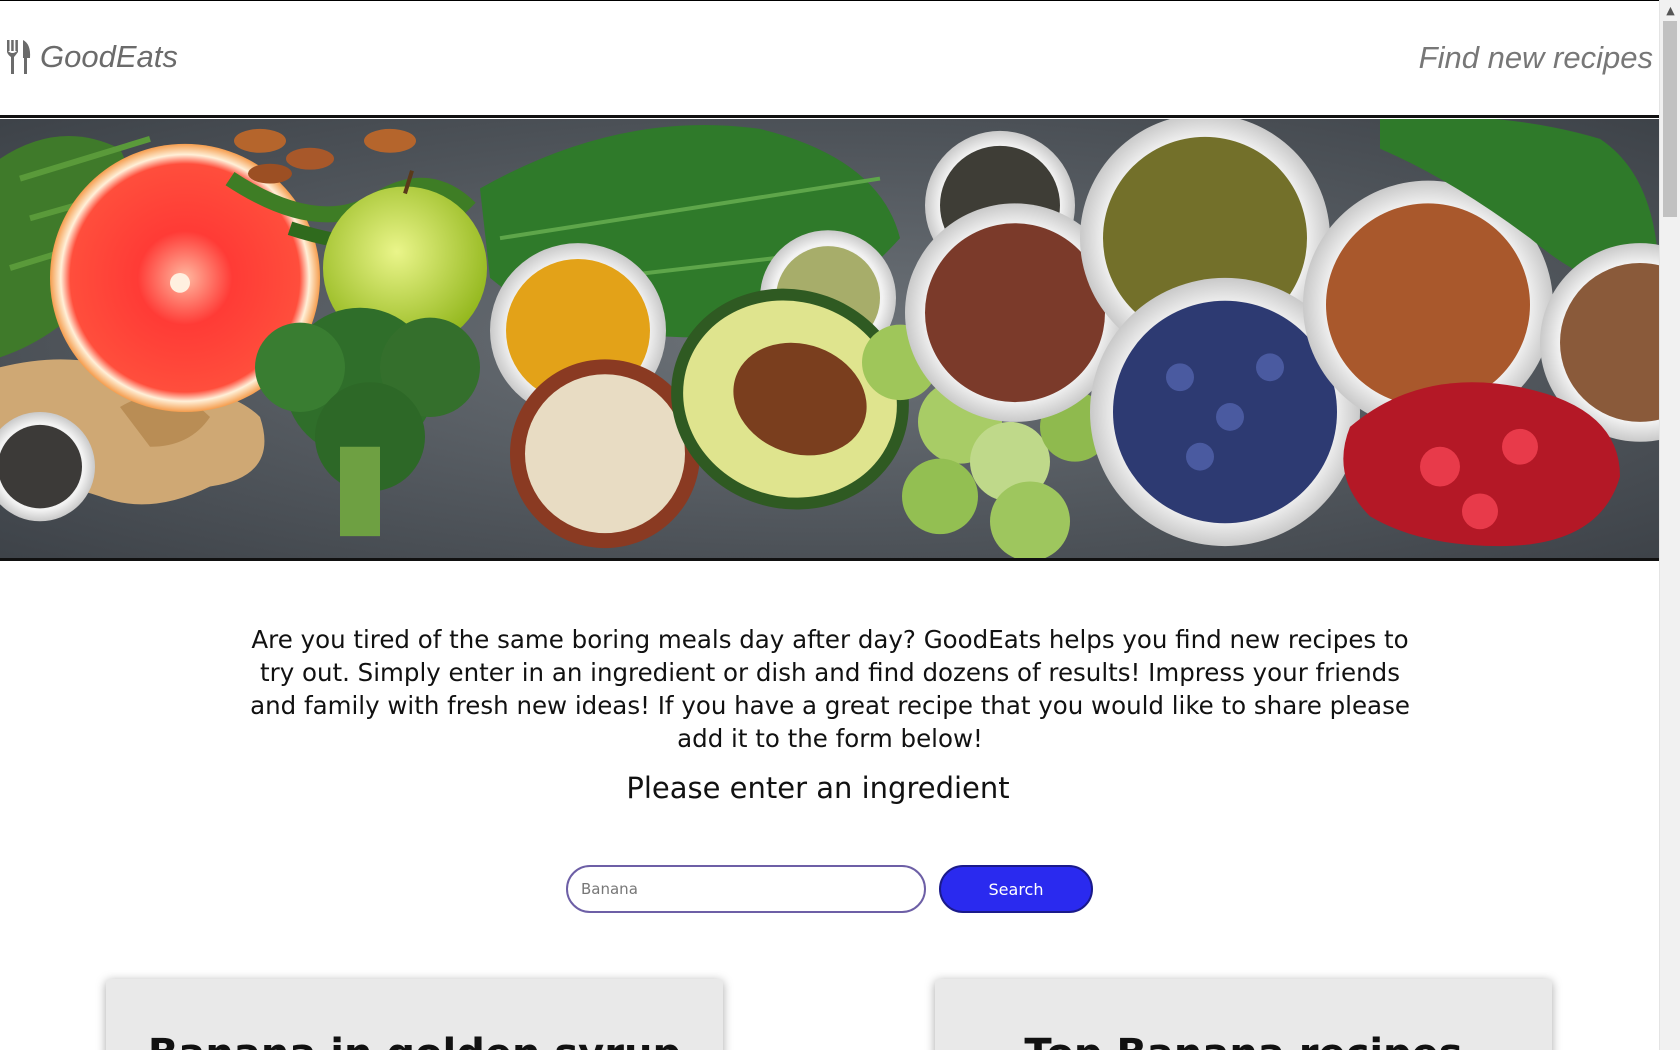  What do you see at coordinates (818, 788) in the screenshot?
I see `search-prompt: Please enter an ingredient` at bounding box center [818, 788].